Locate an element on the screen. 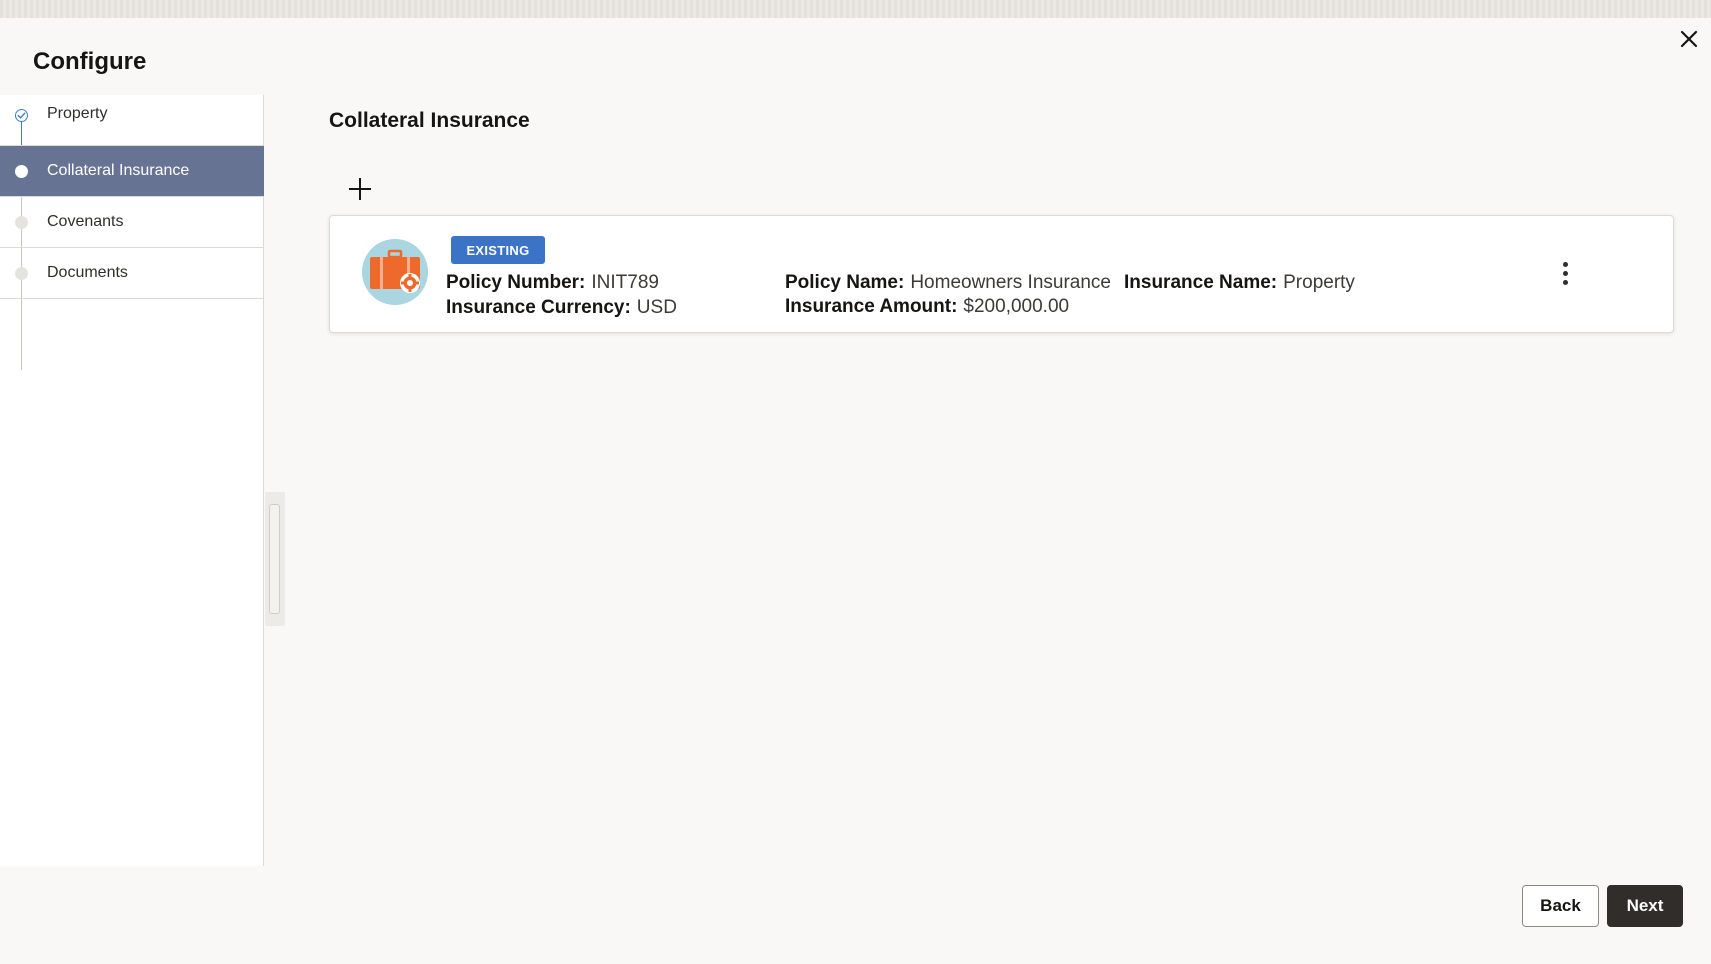  card-actions-menu-button is located at coordinates (1565, 273).